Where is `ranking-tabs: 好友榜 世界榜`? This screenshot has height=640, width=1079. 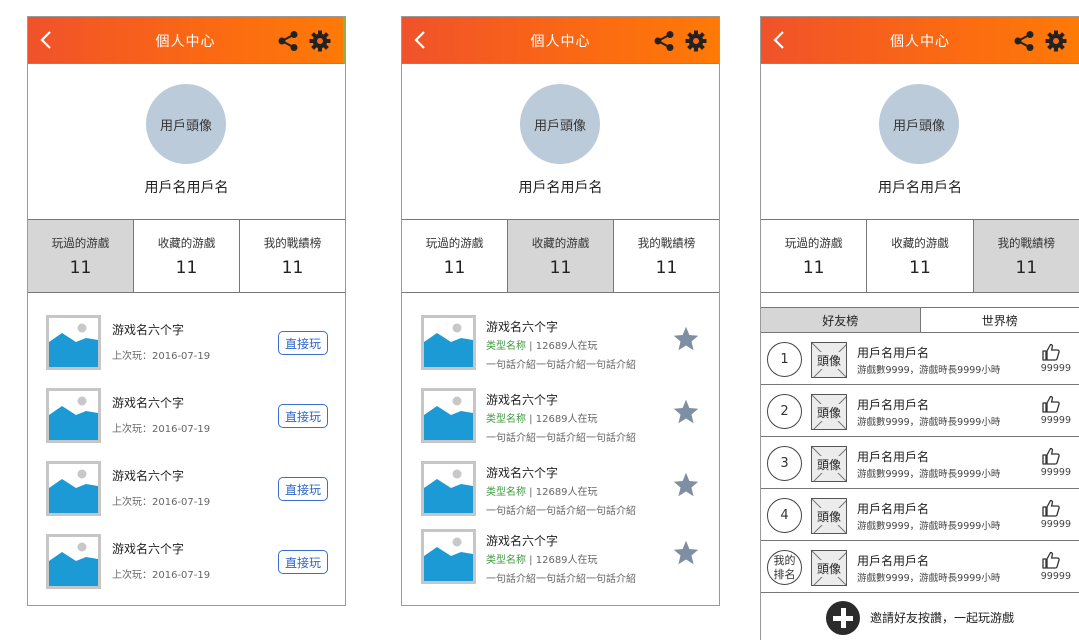 ranking-tabs: 好友榜 世界榜 is located at coordinates (920, 320).